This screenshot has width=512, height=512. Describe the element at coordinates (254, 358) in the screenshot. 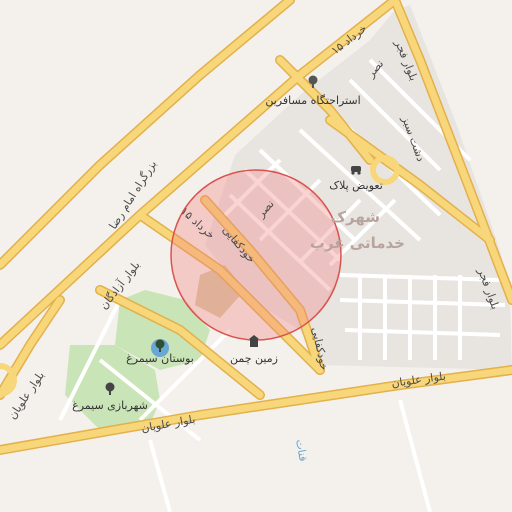

I see `poi-label-zamin-chaman: زمین چمن` at that location.